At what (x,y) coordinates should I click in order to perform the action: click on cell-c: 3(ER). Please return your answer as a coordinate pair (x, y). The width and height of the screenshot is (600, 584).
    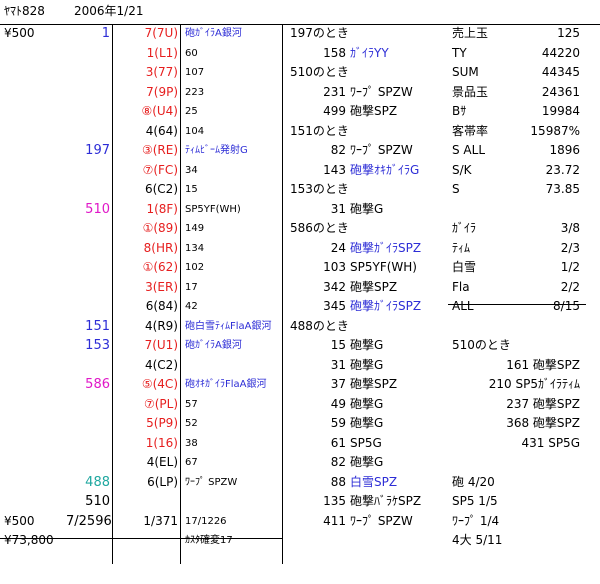
    Looking at the image, I should click on (145, 287).